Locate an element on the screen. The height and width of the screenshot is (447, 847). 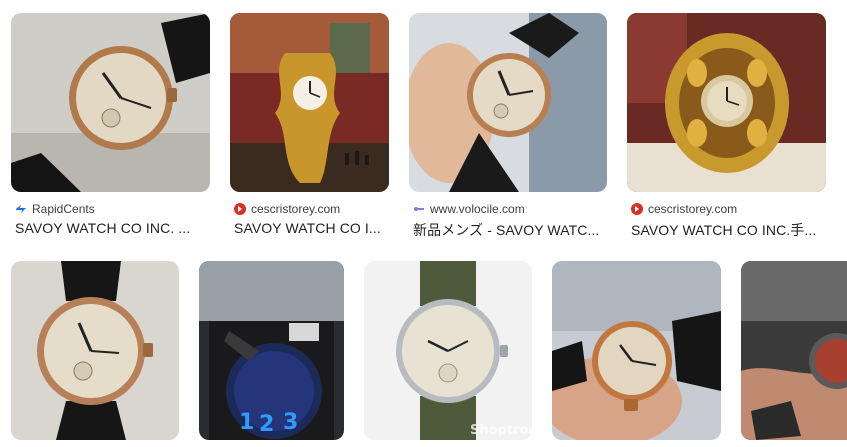
result-source-label: www.volocile.com is located at coordinates (477, 209).